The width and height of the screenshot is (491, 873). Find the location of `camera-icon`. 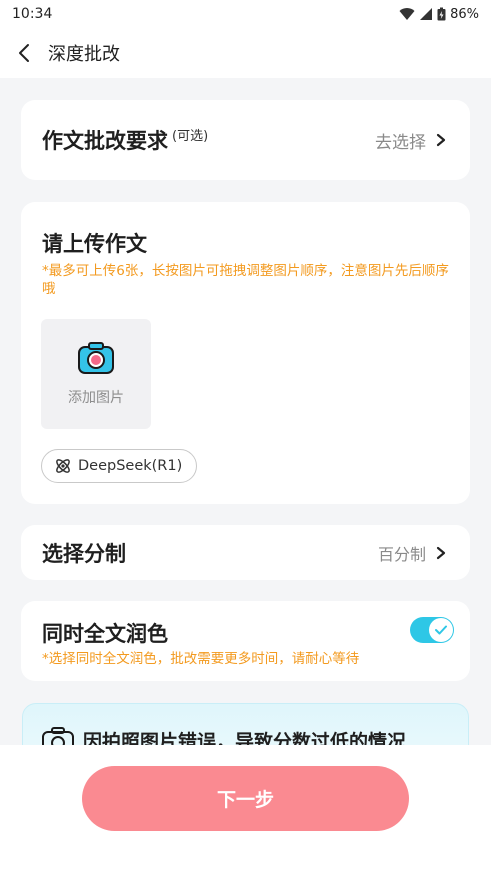

camera-icon is located at coordinates (96, 358).